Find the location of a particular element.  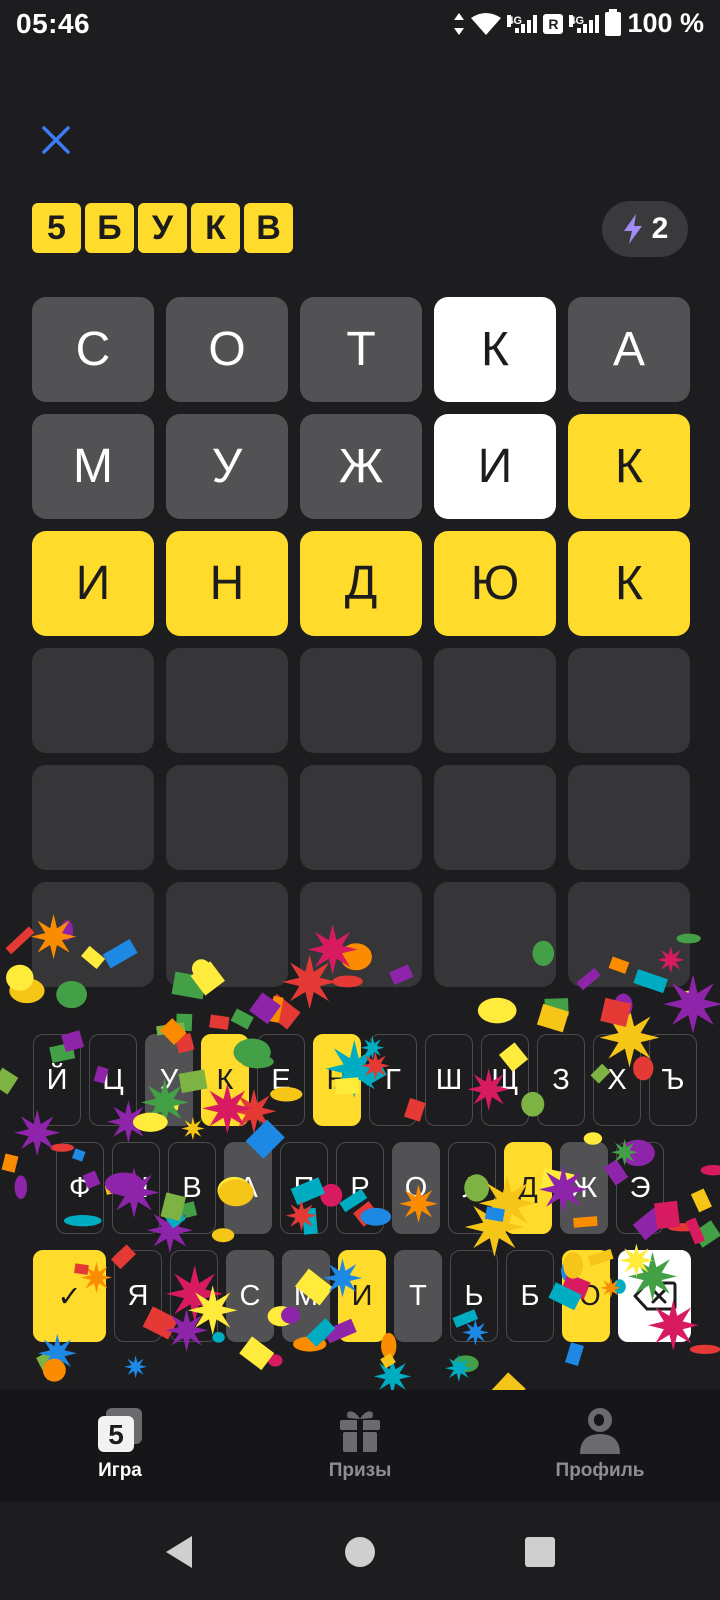

key: Д is located at coordinates (528, 1188).